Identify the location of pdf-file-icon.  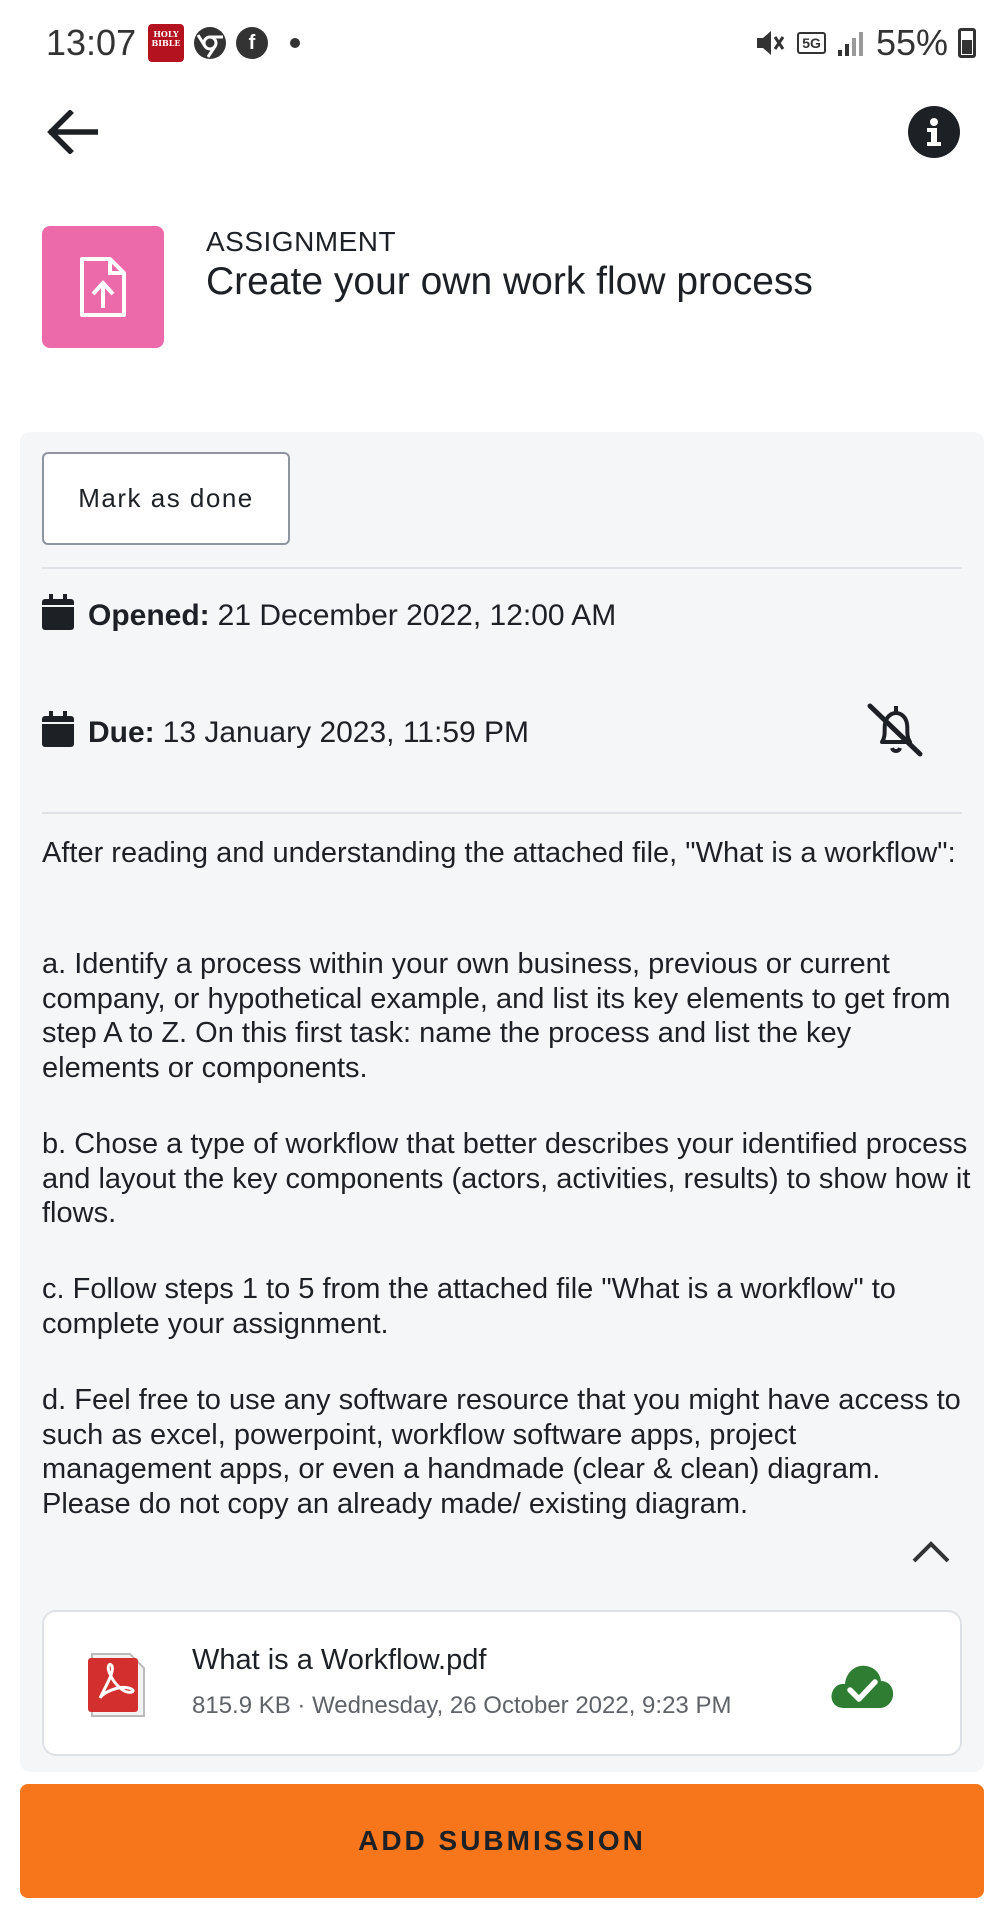
(116, 1685).